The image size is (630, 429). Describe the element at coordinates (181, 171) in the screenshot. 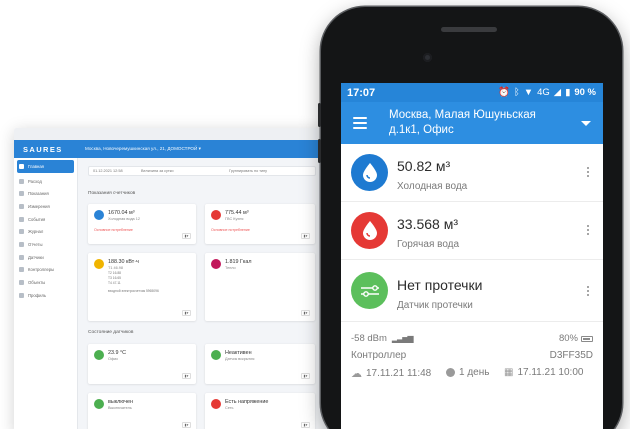

I see `filter-period: Величина за сутки` at that location.